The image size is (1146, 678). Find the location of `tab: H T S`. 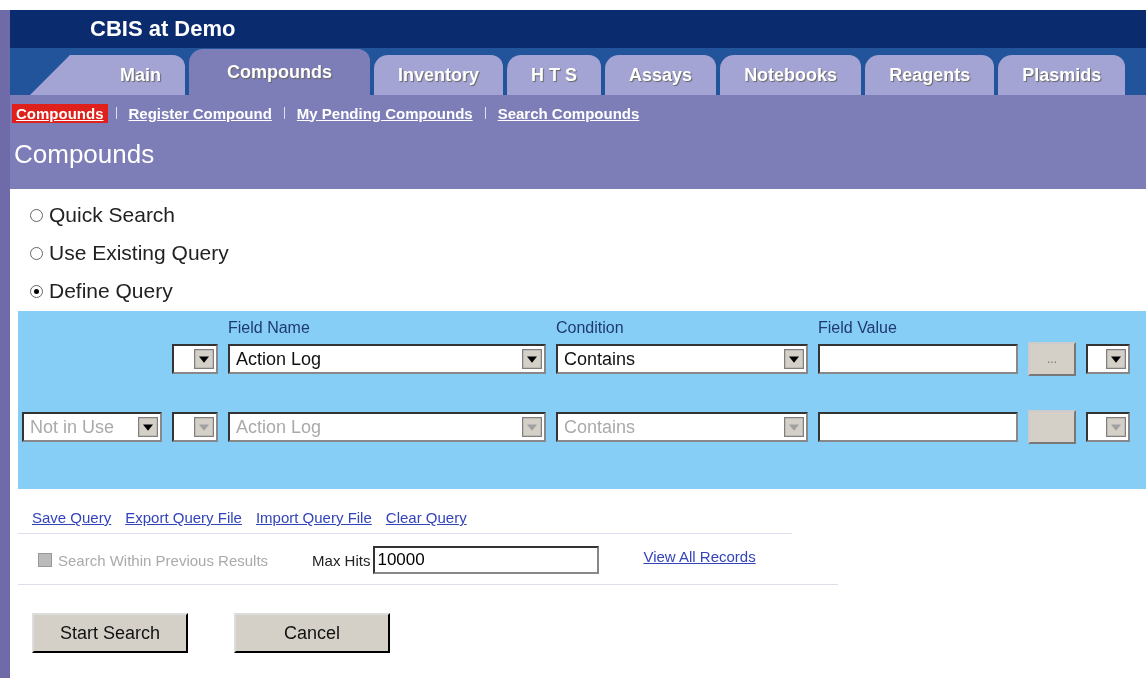

tab: H T S is located at coordinates (554, 75).